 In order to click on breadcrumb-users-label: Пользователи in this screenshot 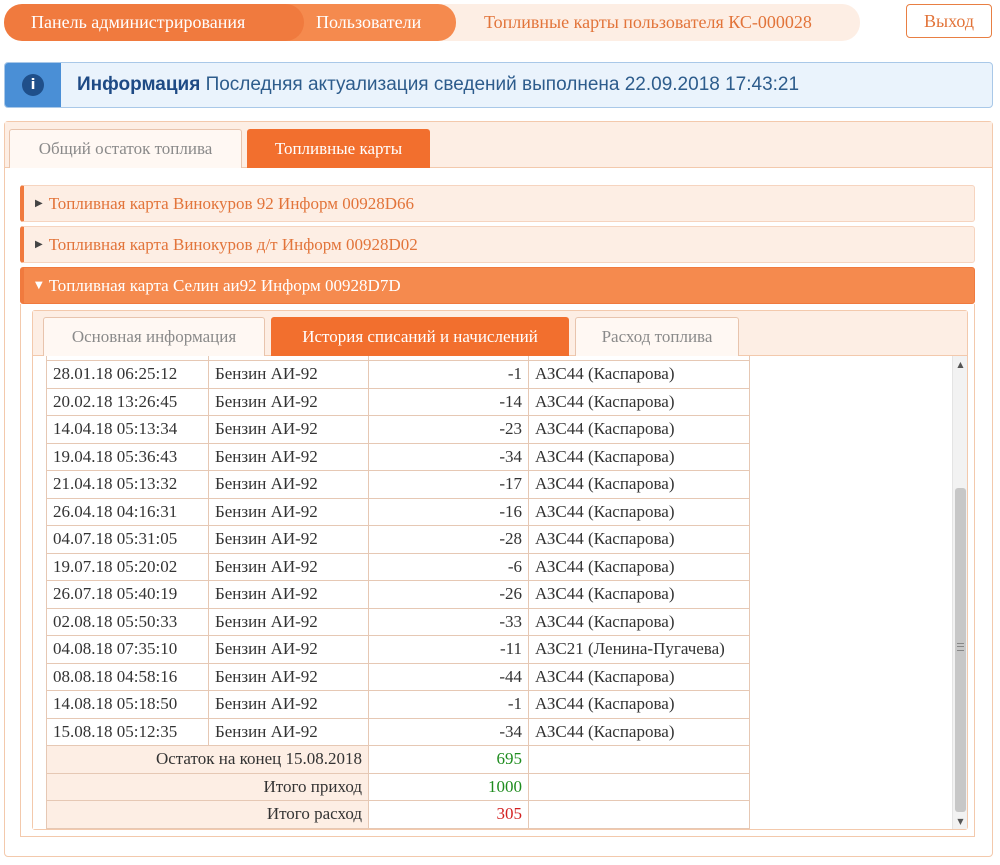, I will do `click(369, 22)`.